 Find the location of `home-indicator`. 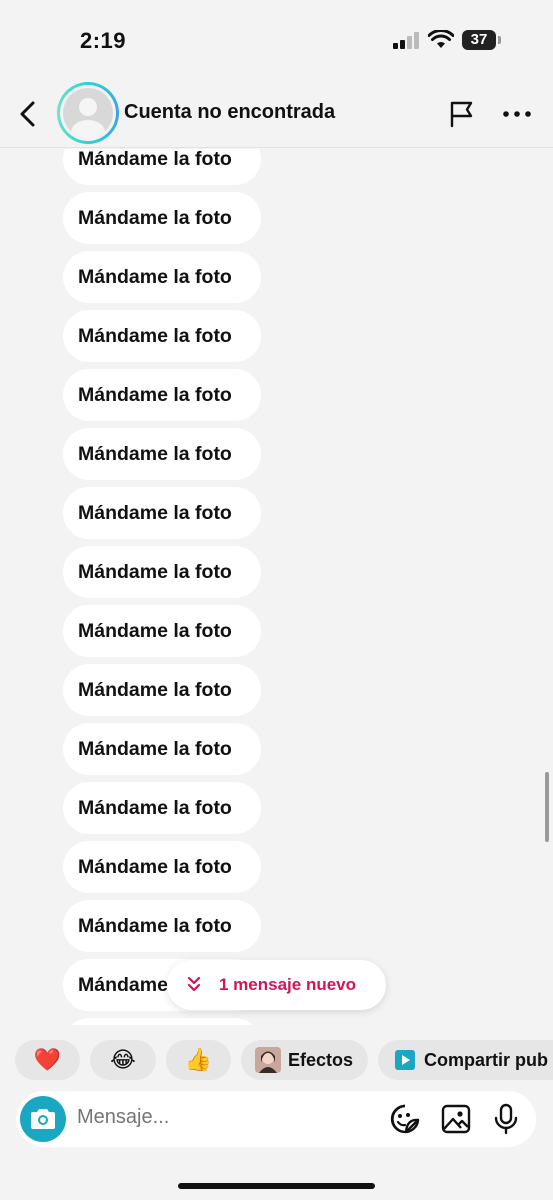

home-indicator is located at coordinates (276, 1186).